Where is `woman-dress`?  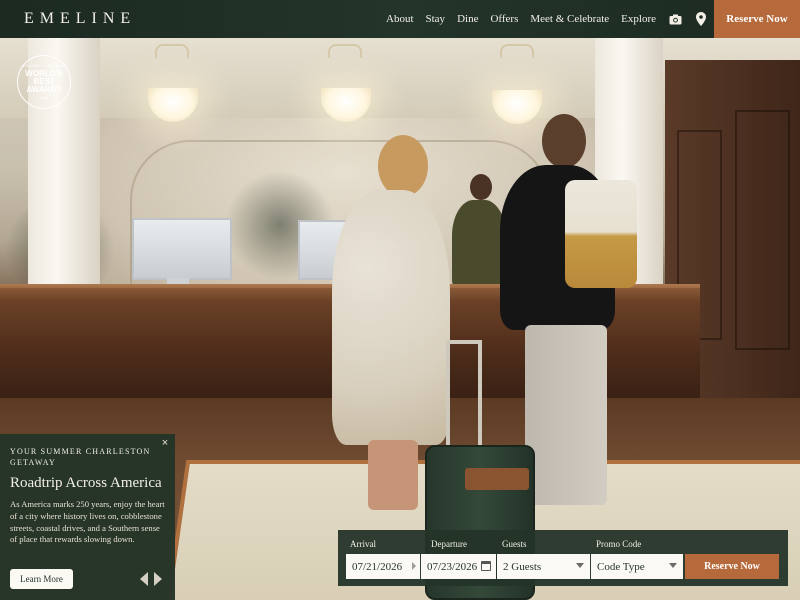 woman-dress is located at coordinates (391, 317).